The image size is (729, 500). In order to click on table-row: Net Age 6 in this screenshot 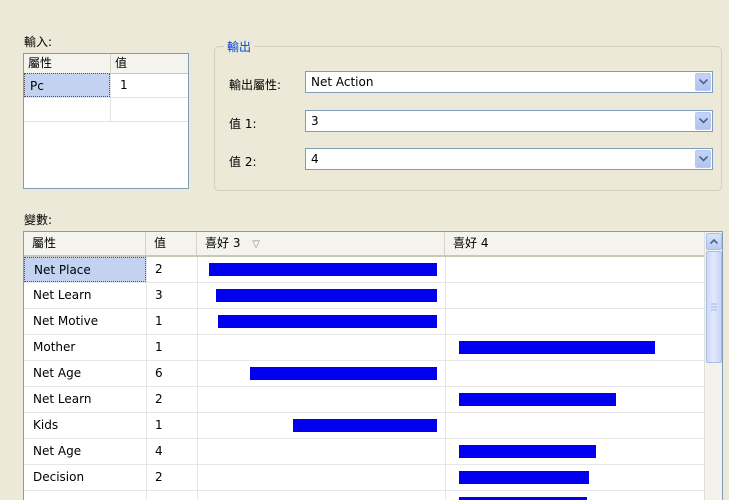, I will do `click(364, 374)`.